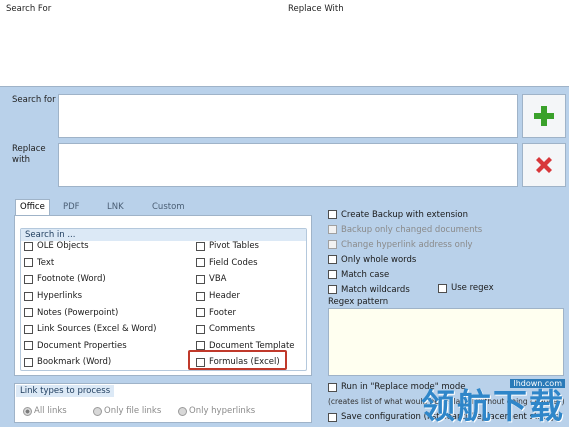 Image resolution: width=569 pixels, height=427 pixels. Describe the element at coordinates (29, 154) in the screenshot. I see `replace-with-label: Replace with` at that location.